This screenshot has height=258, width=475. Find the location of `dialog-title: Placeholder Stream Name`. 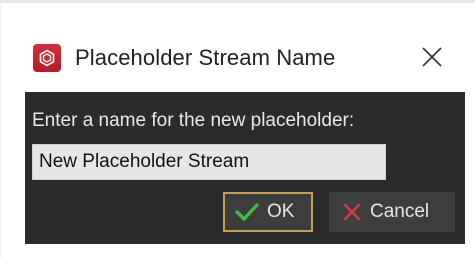

dialog-title: Placeholder Stream Name is located at coordinates (205, 57).